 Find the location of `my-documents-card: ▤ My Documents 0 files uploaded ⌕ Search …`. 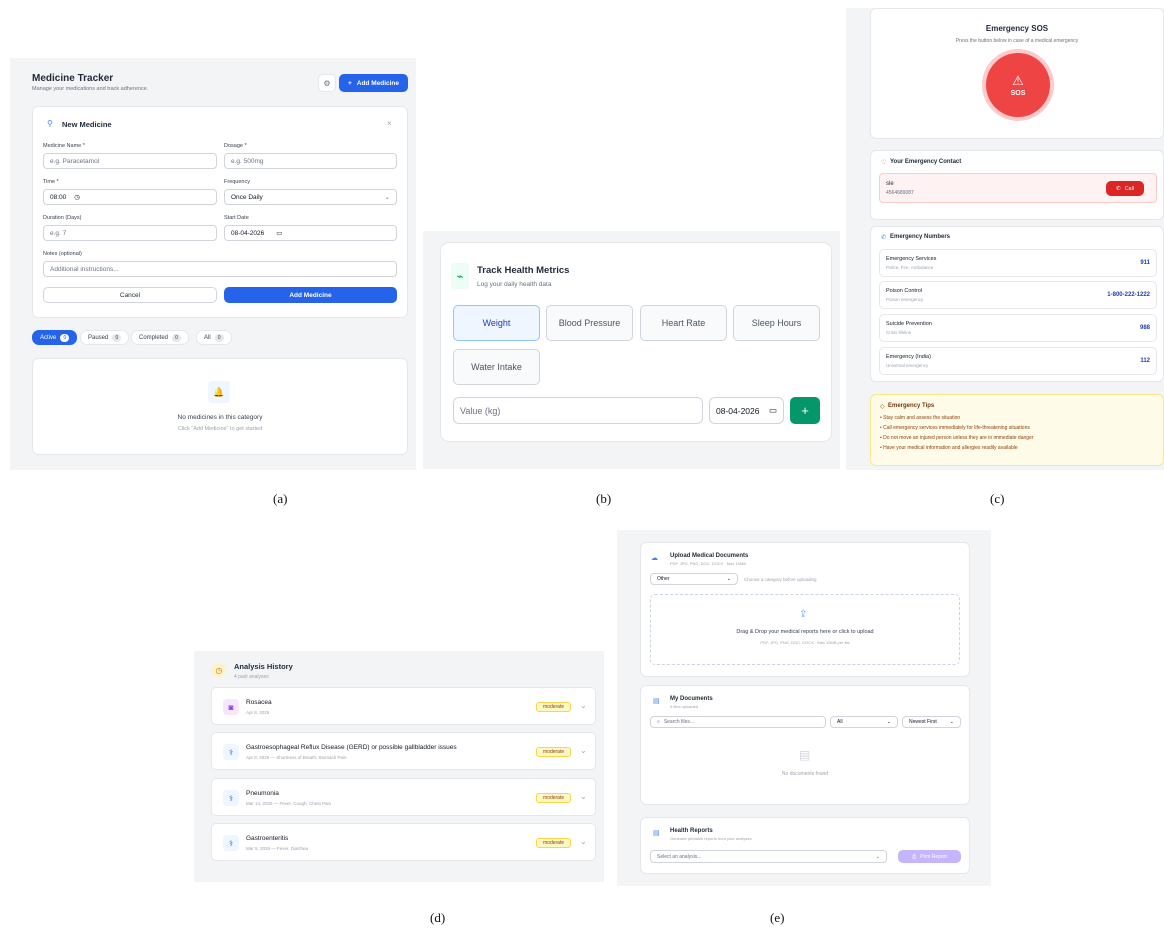

my-documents-card: ▤ My Documents 0 files uploaded ⌕ Search … is located at coordinates (805, 745).